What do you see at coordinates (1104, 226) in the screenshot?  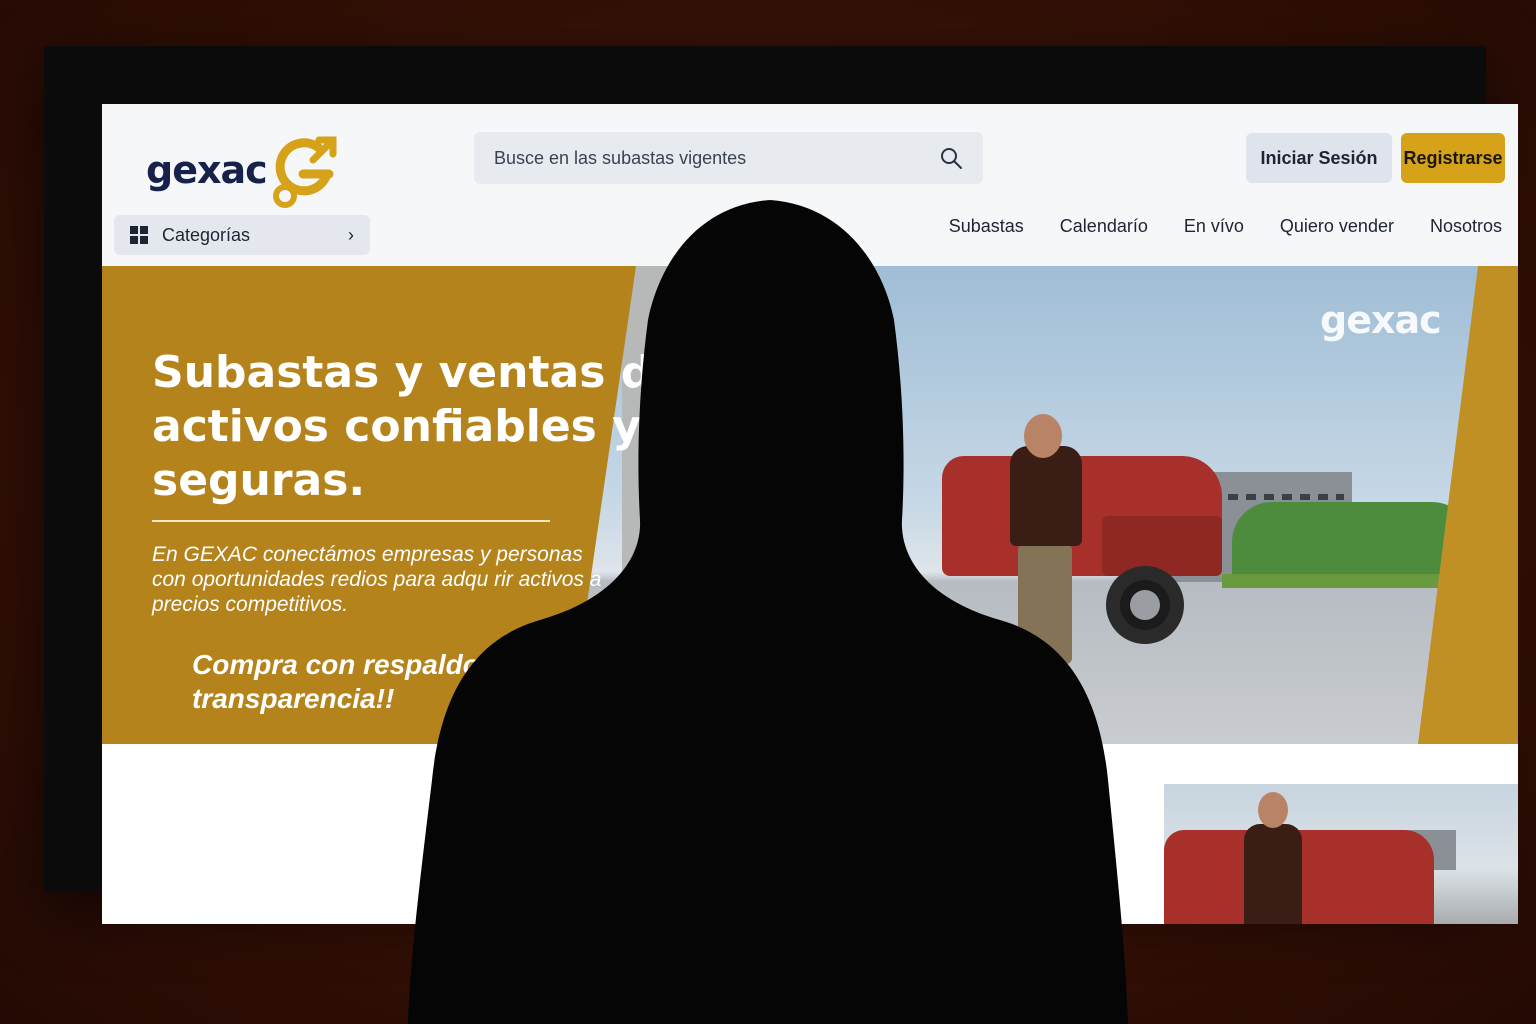 I see `nav-item-calendario: Calendarío` at bounding box center [1104, 226].